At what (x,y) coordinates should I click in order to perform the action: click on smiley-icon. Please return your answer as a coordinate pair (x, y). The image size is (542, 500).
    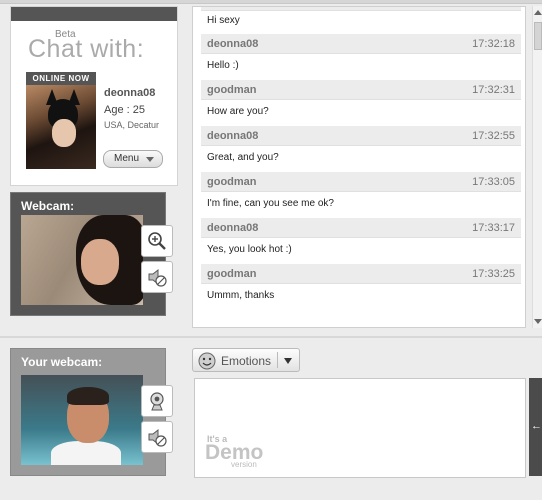
    Looking at the image, I should click on (207, 361).